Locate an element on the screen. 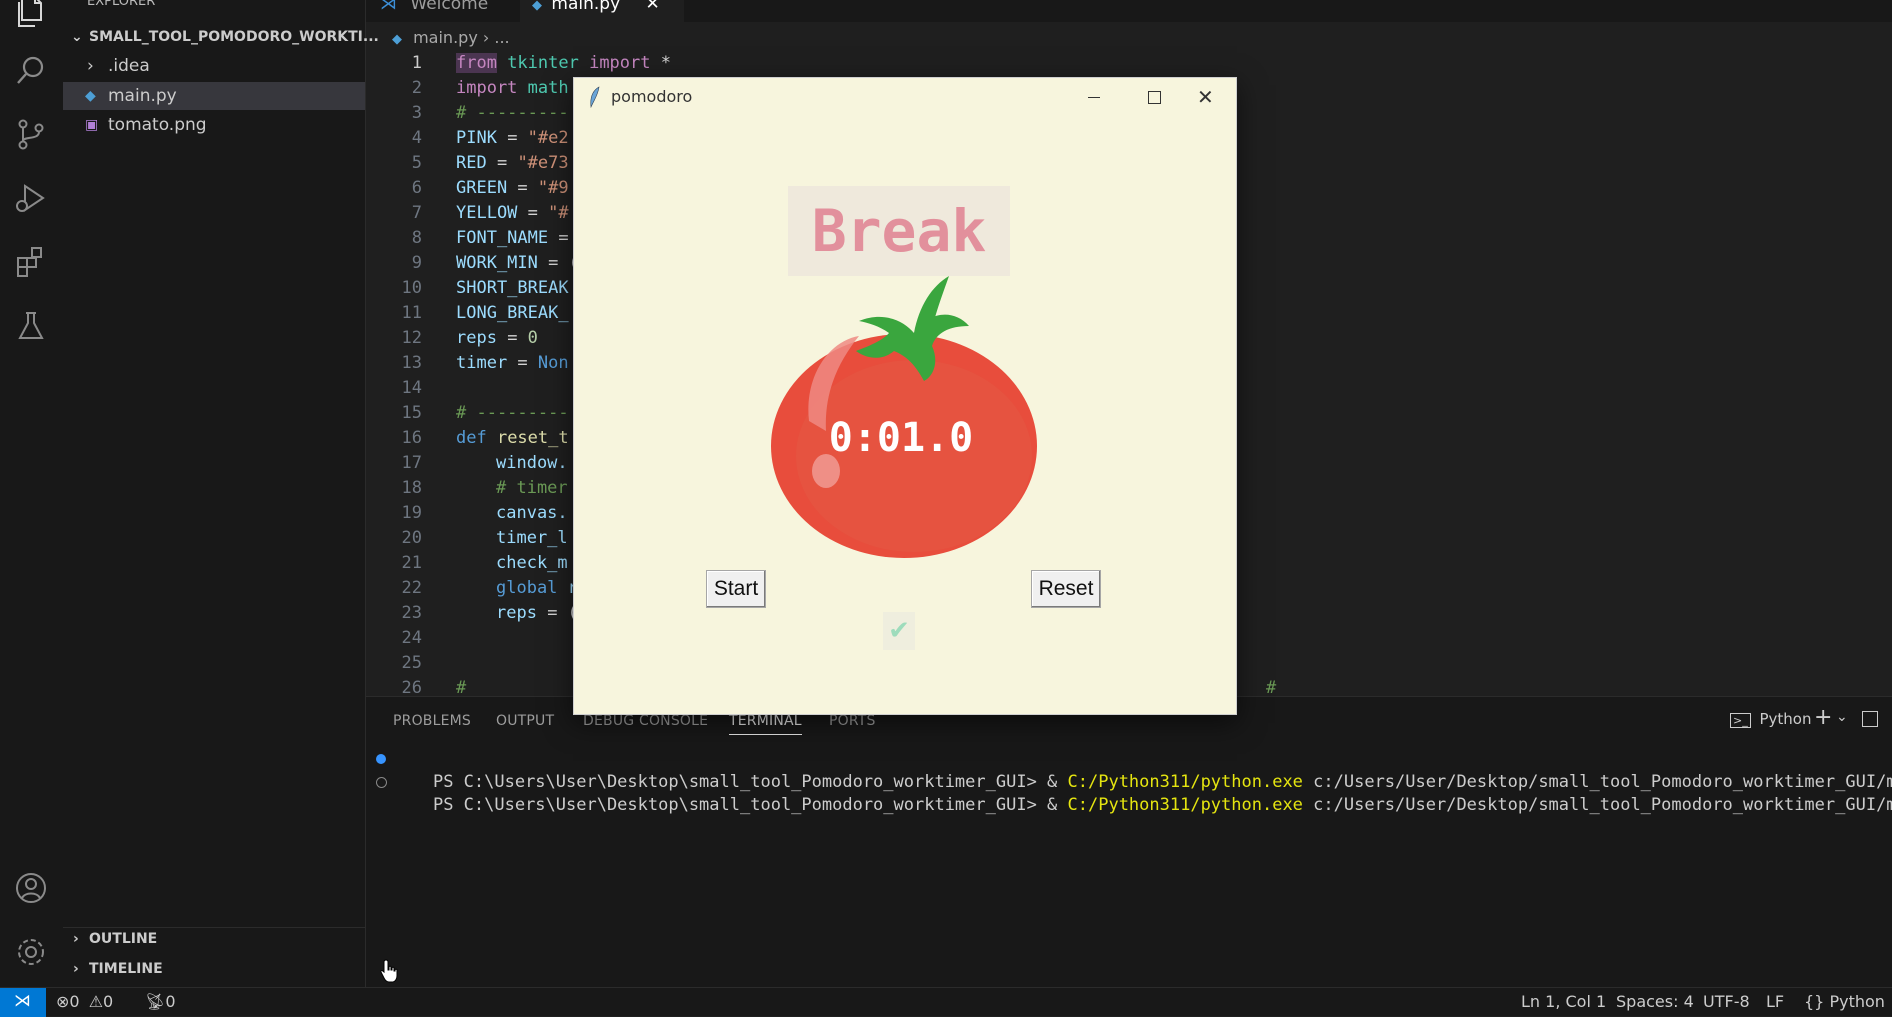  tab-label: main.py is located at coordinates (586, 7).